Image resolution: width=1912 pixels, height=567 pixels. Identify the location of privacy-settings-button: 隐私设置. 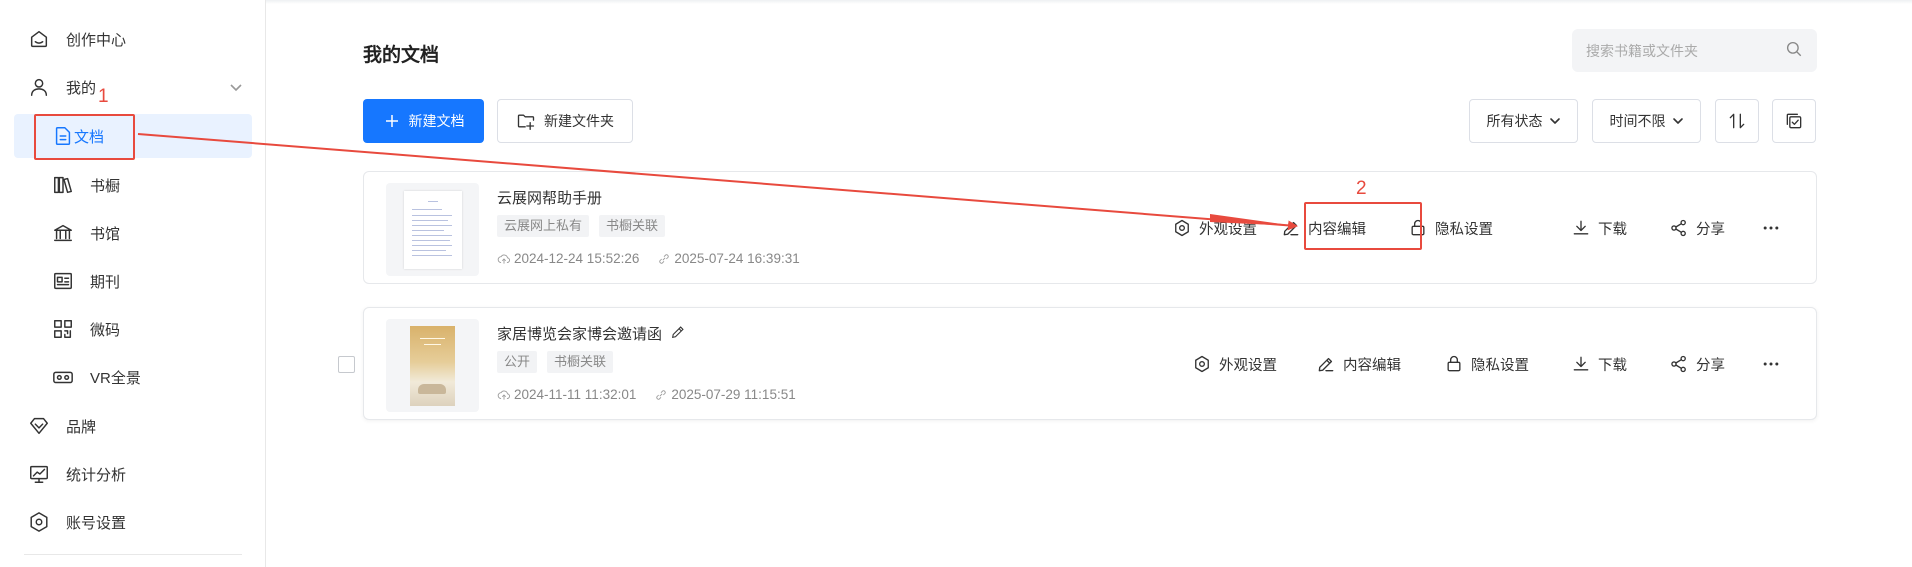
(1486, 364).